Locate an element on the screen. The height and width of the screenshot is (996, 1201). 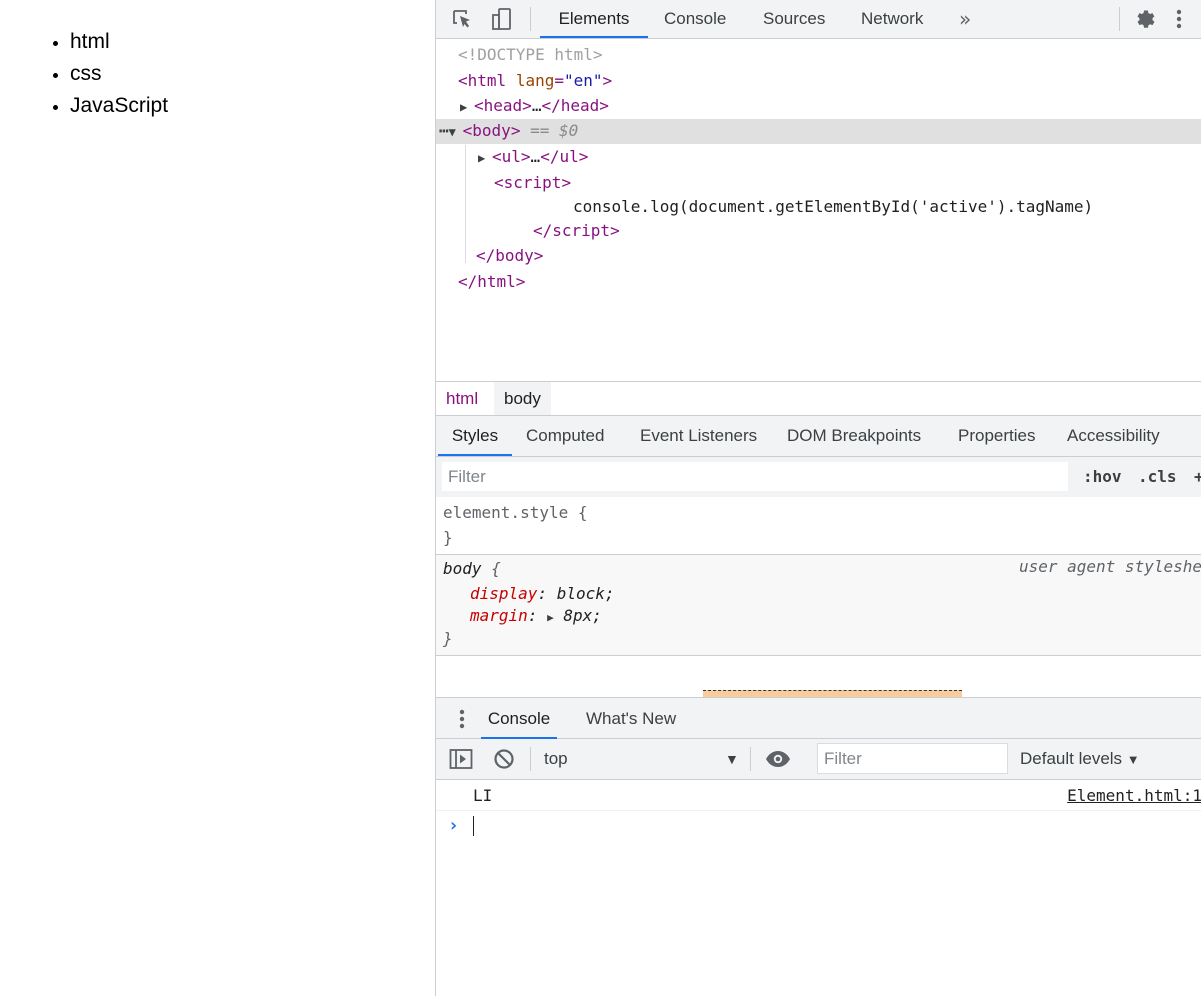
page-list: html css JavaScript is located at coordinates (119, 74).